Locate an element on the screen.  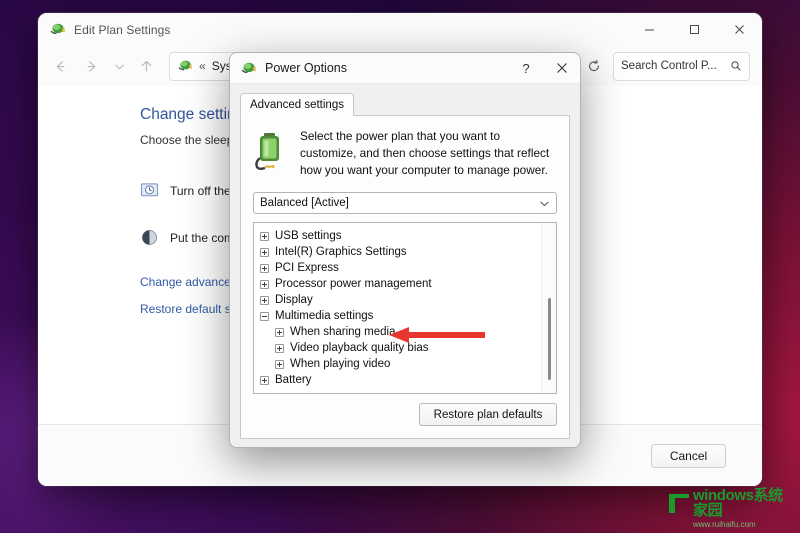
settings-tree-scrollbar is located at coordinates (548, 308).